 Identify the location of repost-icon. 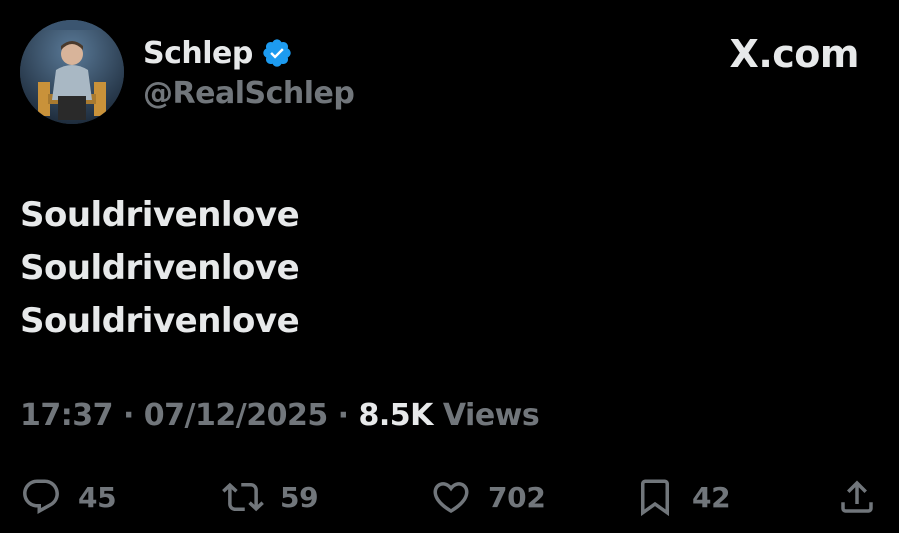
(243, 497).